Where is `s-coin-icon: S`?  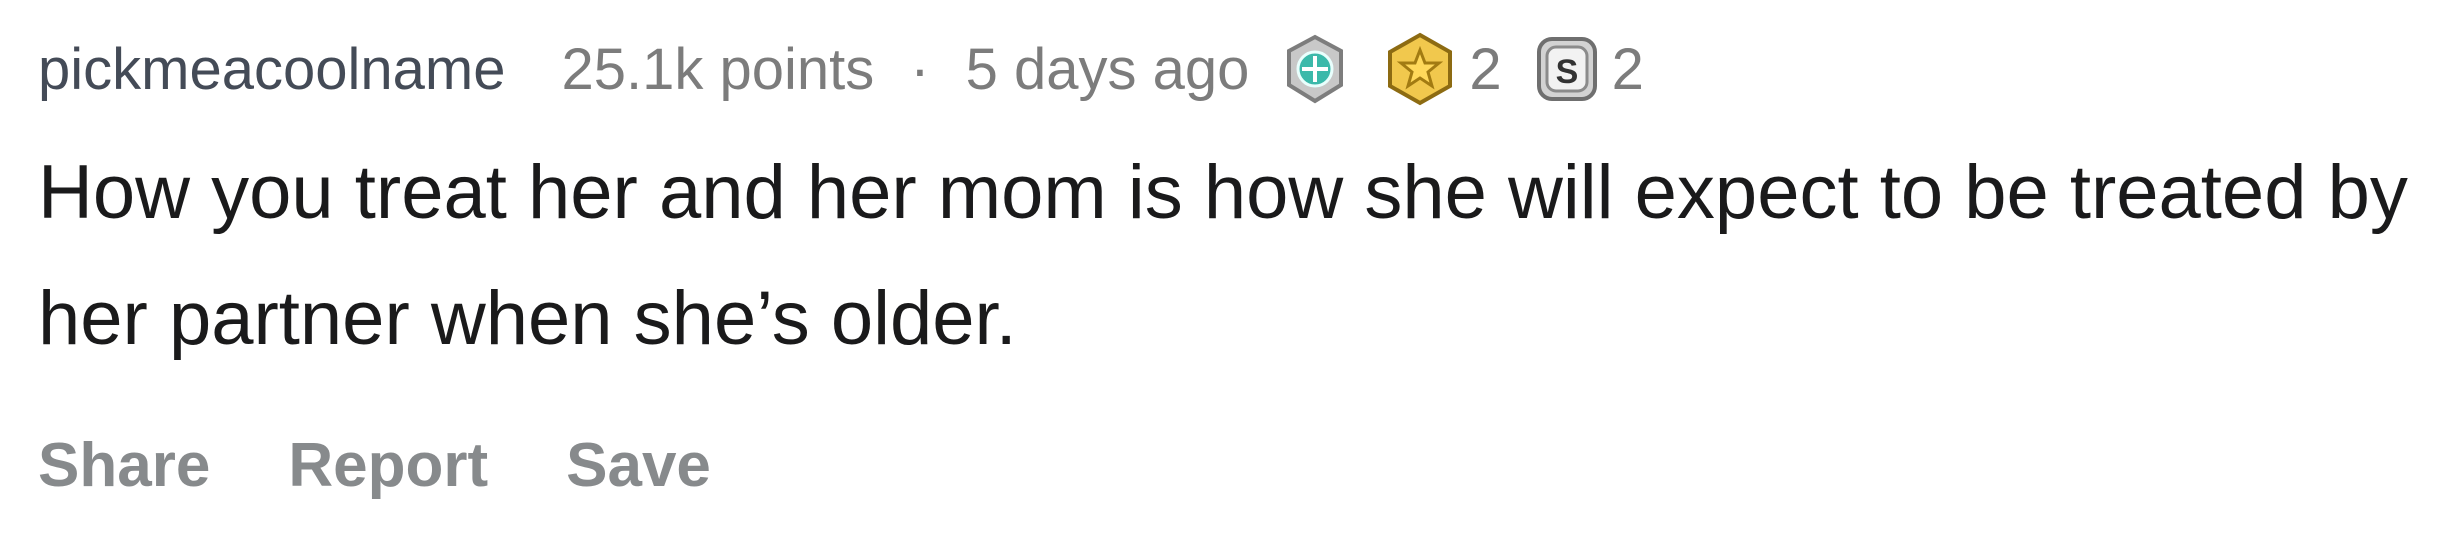 s-coin-icon: S is located at coordinates (1567, 69).